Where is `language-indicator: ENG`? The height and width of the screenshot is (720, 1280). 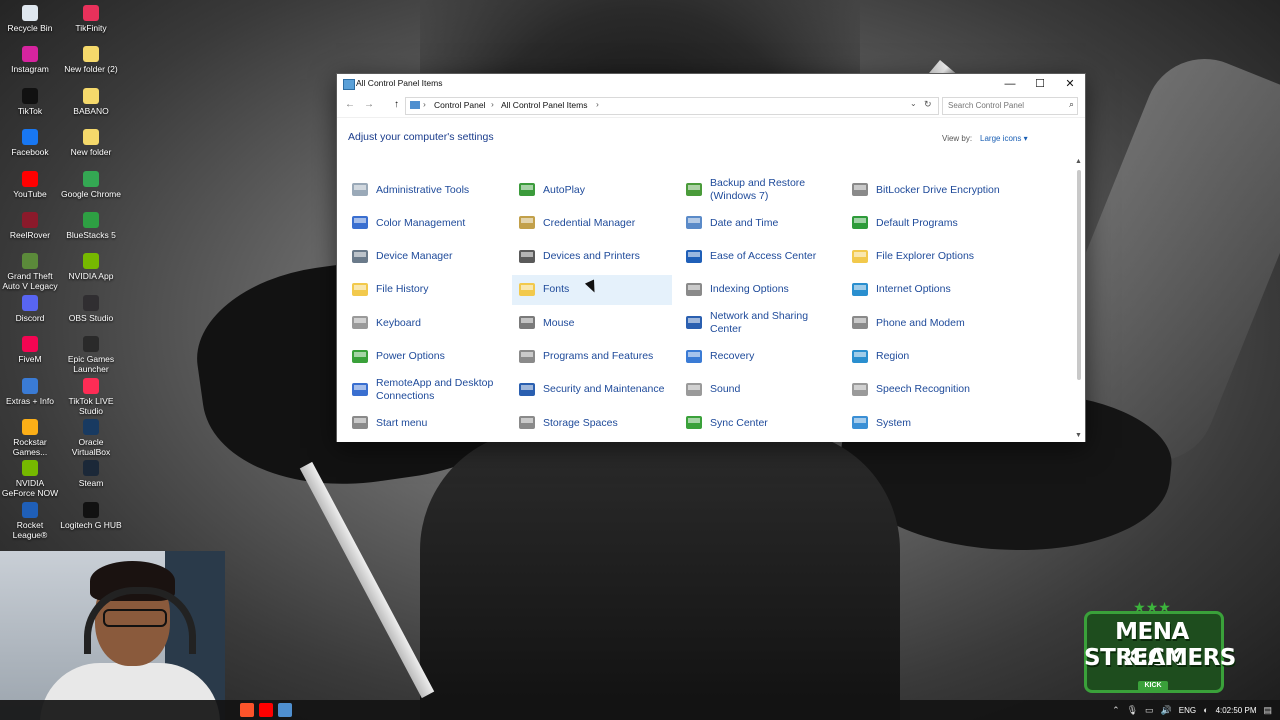 language-indicator: ENG is located at coordinates (1187, 710).